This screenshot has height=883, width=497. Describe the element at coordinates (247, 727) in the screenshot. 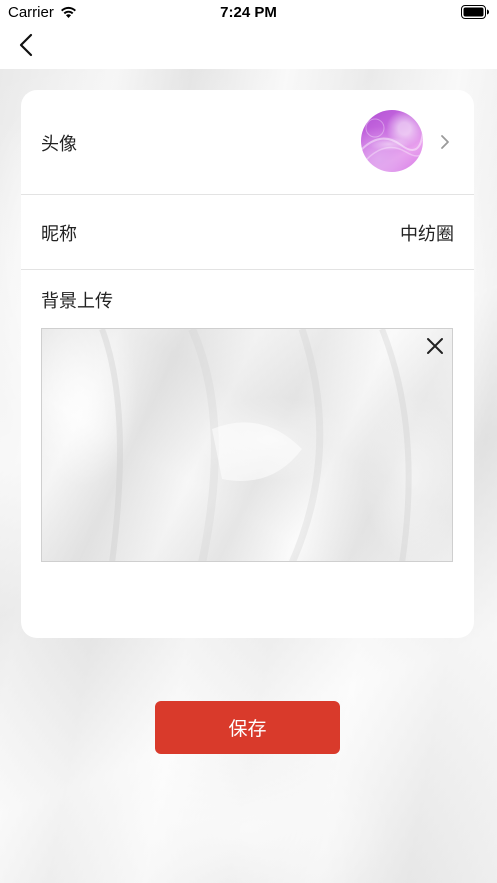

I see `save-button: 保存` at that location.